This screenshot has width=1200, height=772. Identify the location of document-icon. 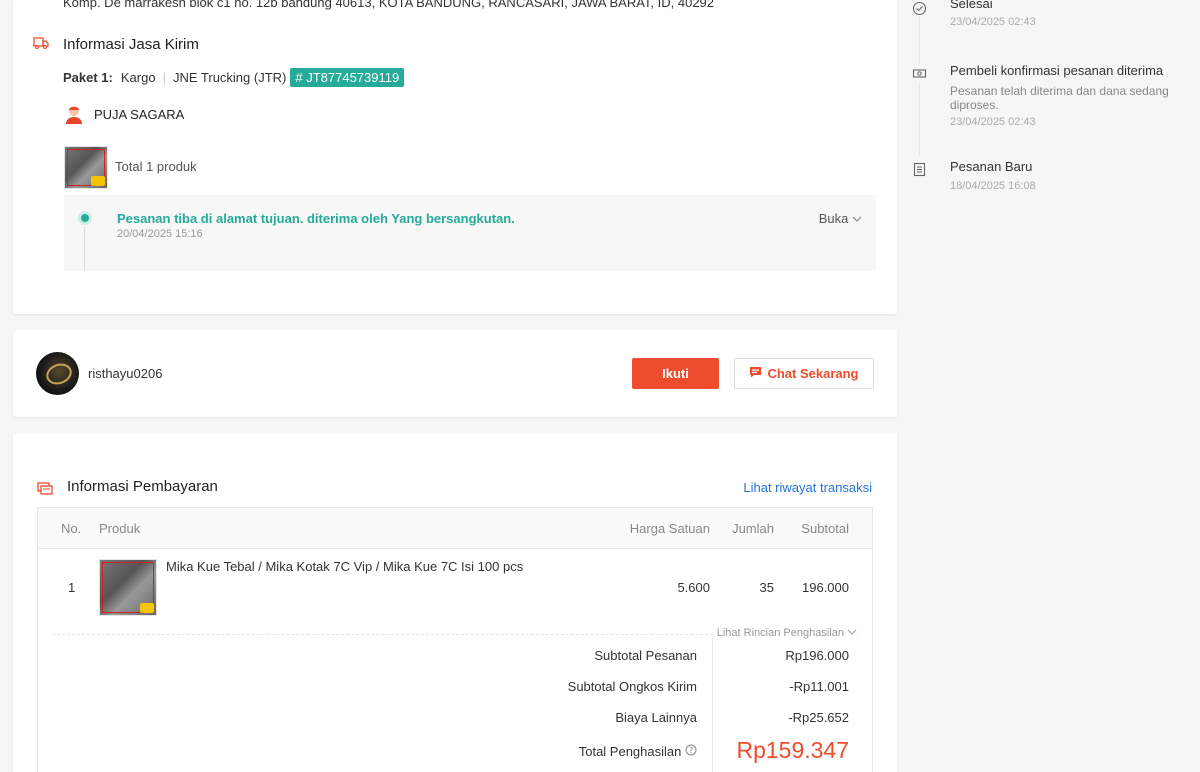
(919, 169).